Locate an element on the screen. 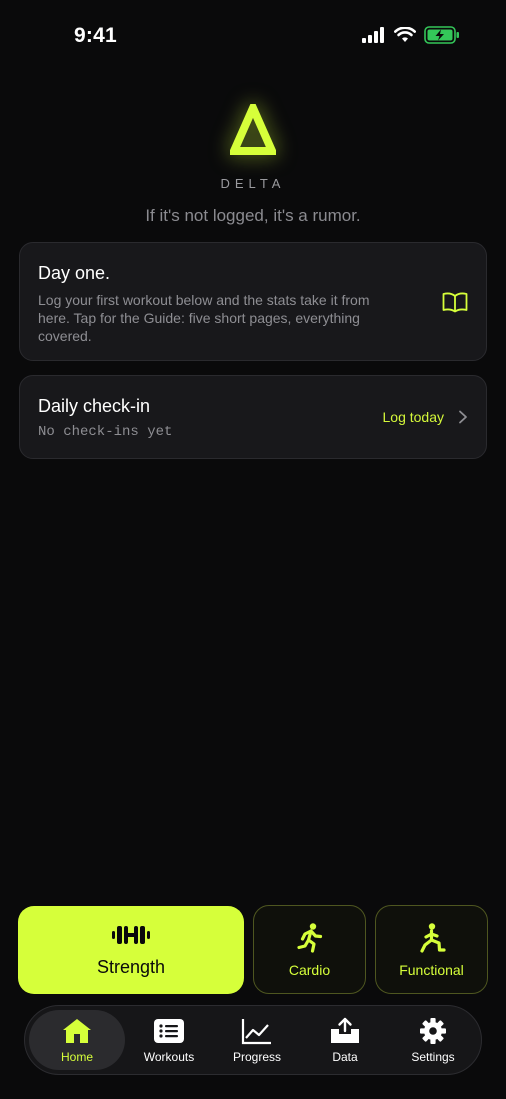  status-time: 9:41 is located at coordinates (95, 35).